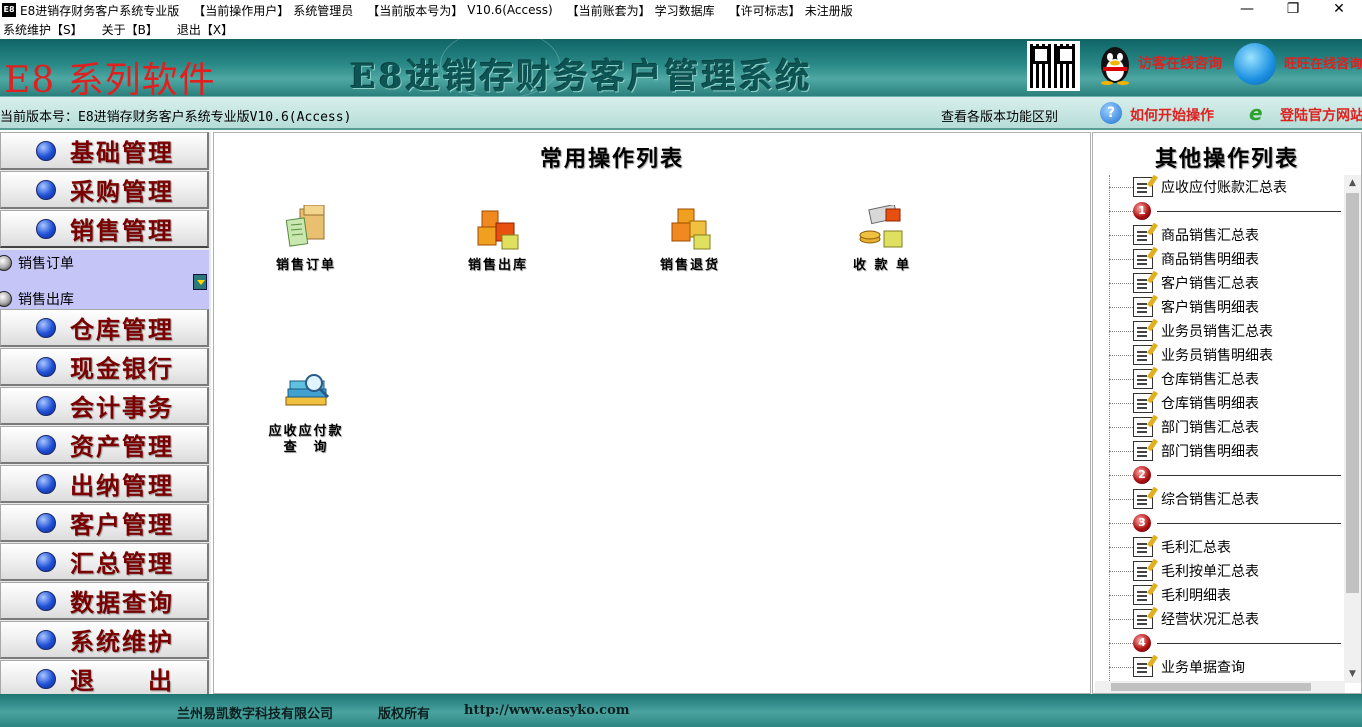 The width and height of the screenshot is (1362, 727). I want to click on horizontal-scroll-thumb, so click(1211, 687).